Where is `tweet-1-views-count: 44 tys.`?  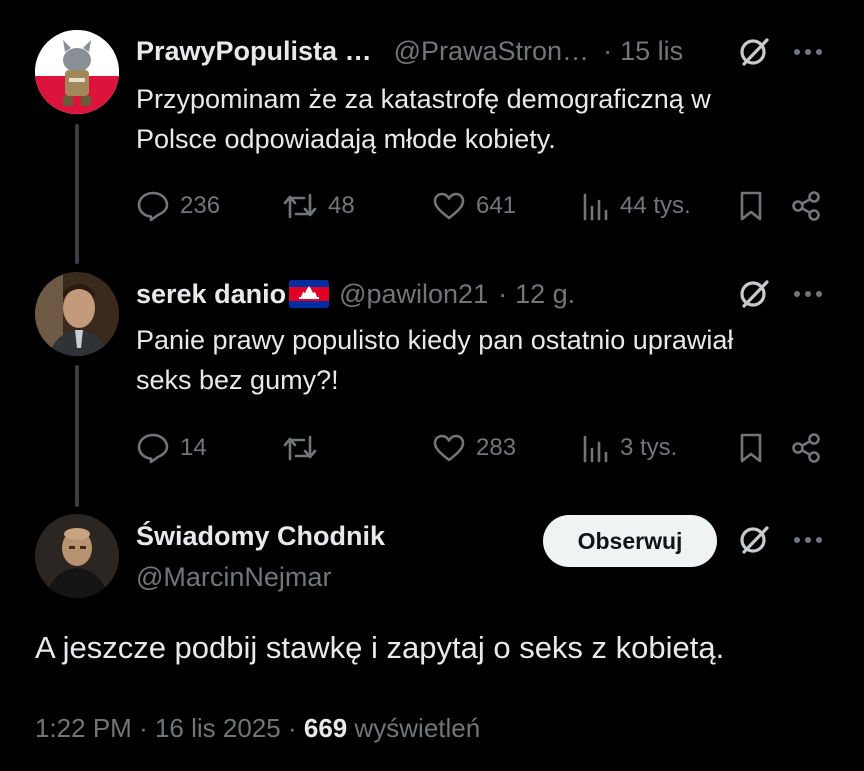
tweet-1-views-count: 44 tys. is located at coordinates (655, 205).